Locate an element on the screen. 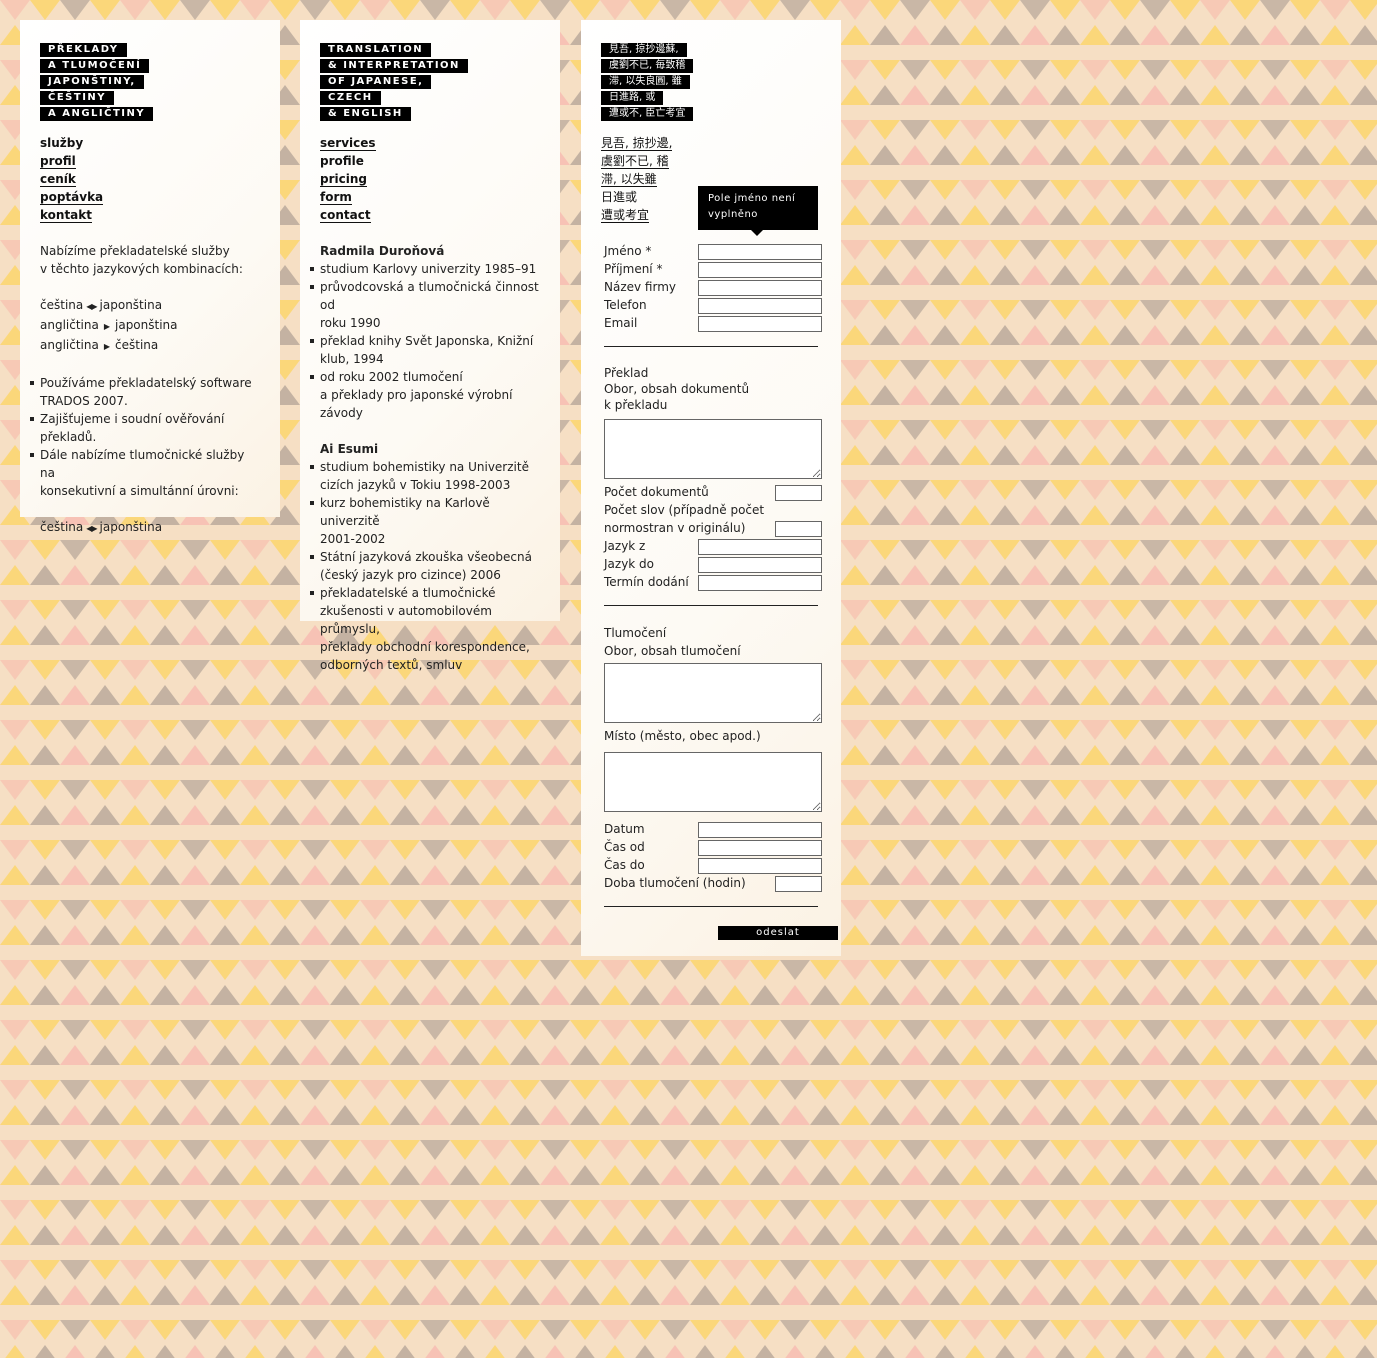  nav-link-jp-1: 見吾, 掠抄邊, is located at coordinates (637, 143).